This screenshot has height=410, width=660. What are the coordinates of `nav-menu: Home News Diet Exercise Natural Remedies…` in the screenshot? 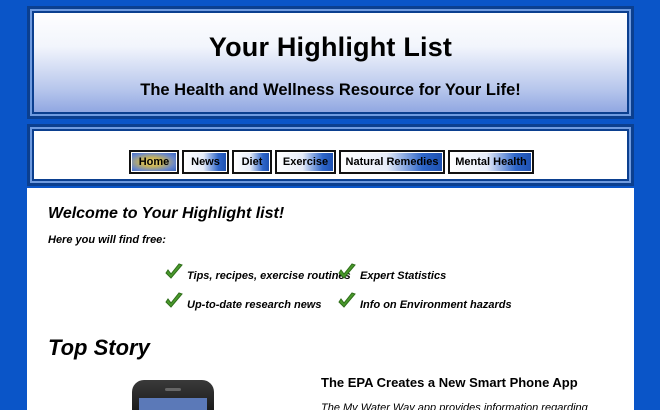 It's located at (331, 162).